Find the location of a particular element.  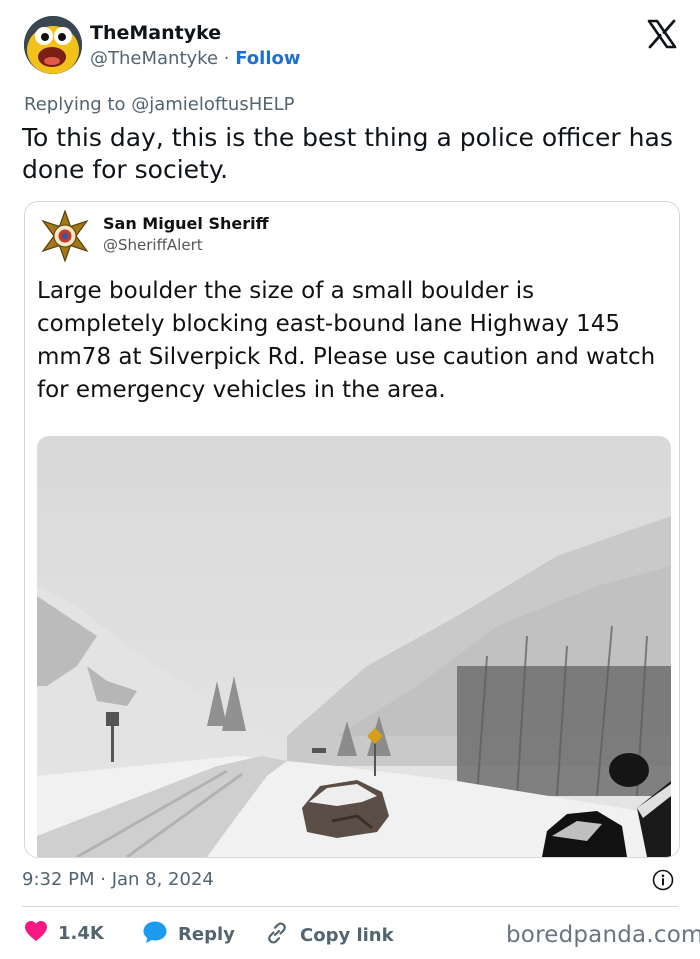

info-icon is located at coordinates (663, 880).